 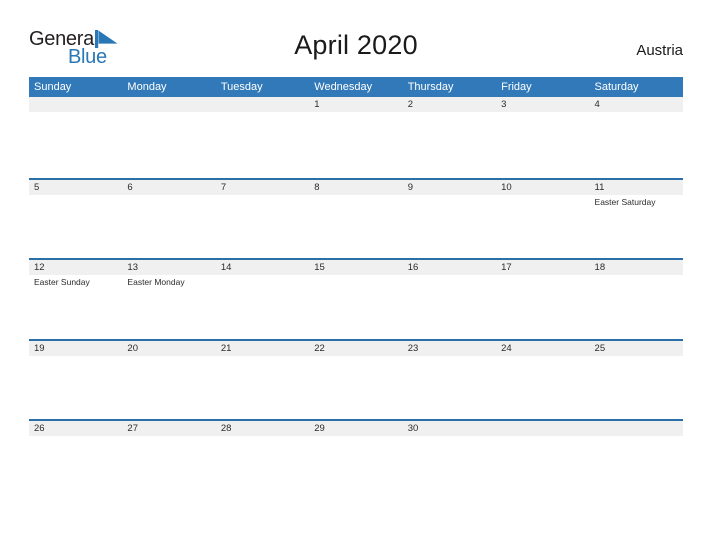 What do you see at coordinates (449, 219) in the screenshot?
I see `day-cell: 9` at bounding box center [449, 219].